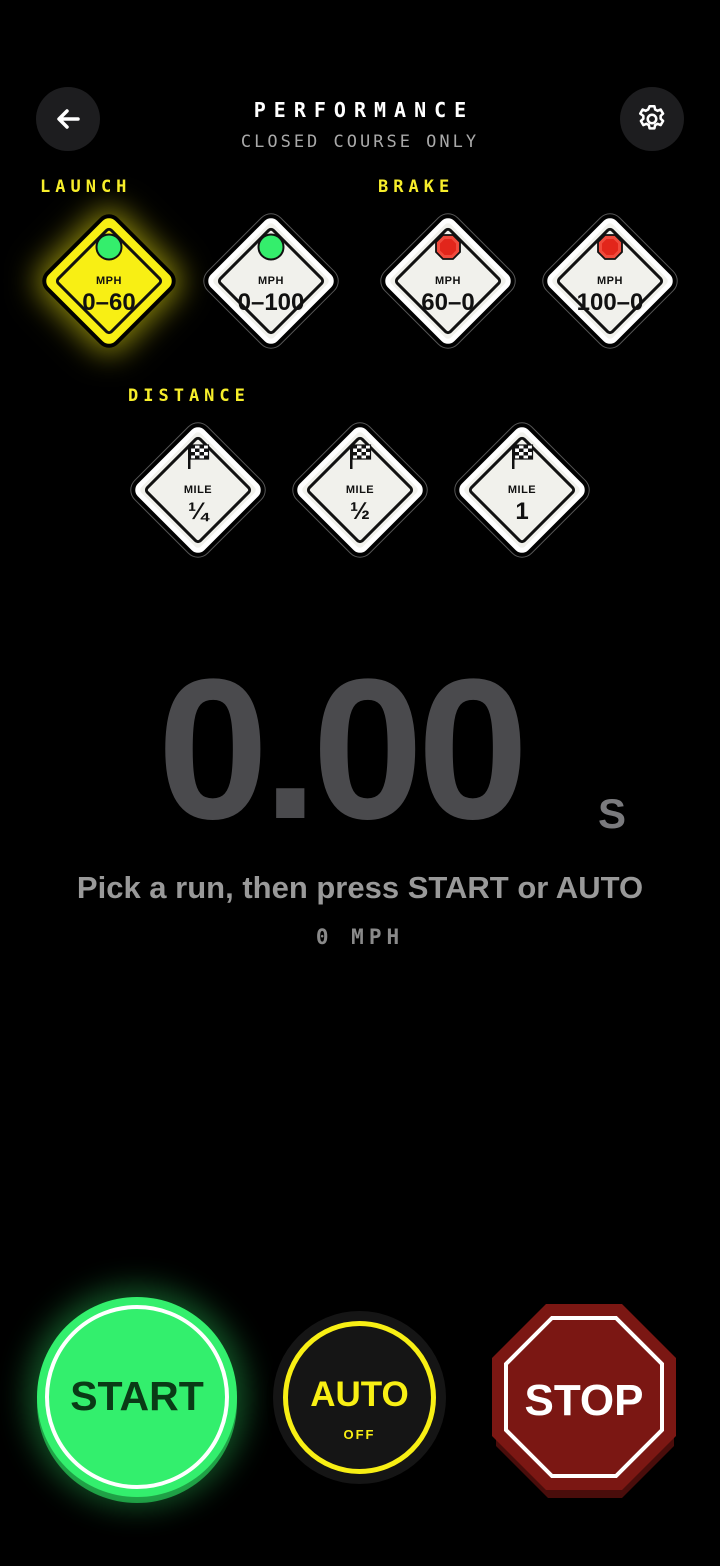  What do you see at coordinates (612, 813) in the screenshot?
I see `time-unit-label: S` at bounding box center [612, 813].